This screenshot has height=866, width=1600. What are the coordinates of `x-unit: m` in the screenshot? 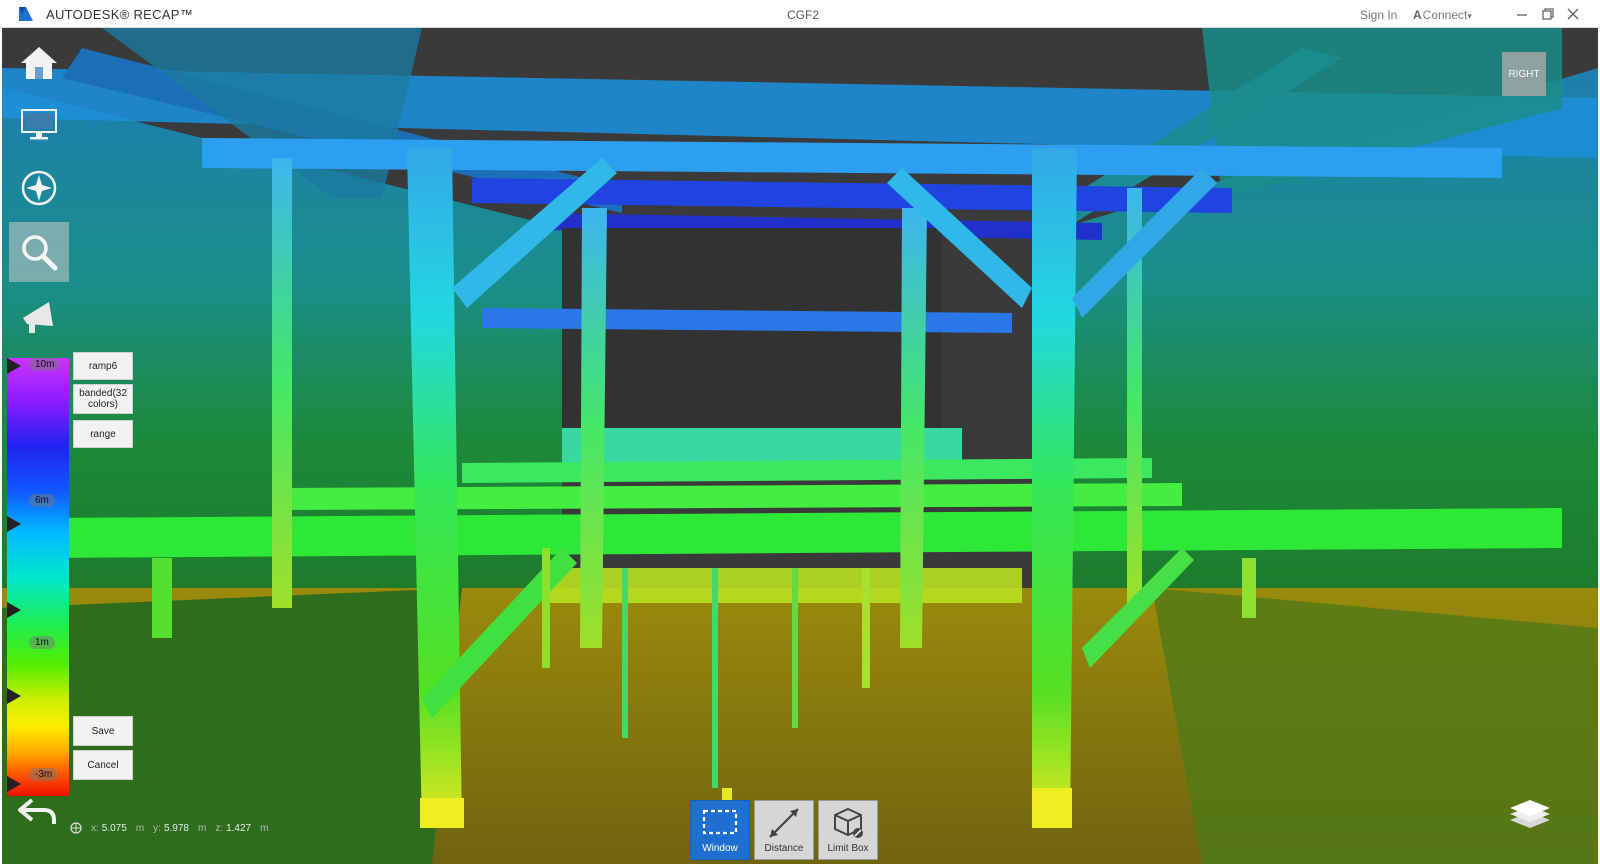 It's located at (140, 828).